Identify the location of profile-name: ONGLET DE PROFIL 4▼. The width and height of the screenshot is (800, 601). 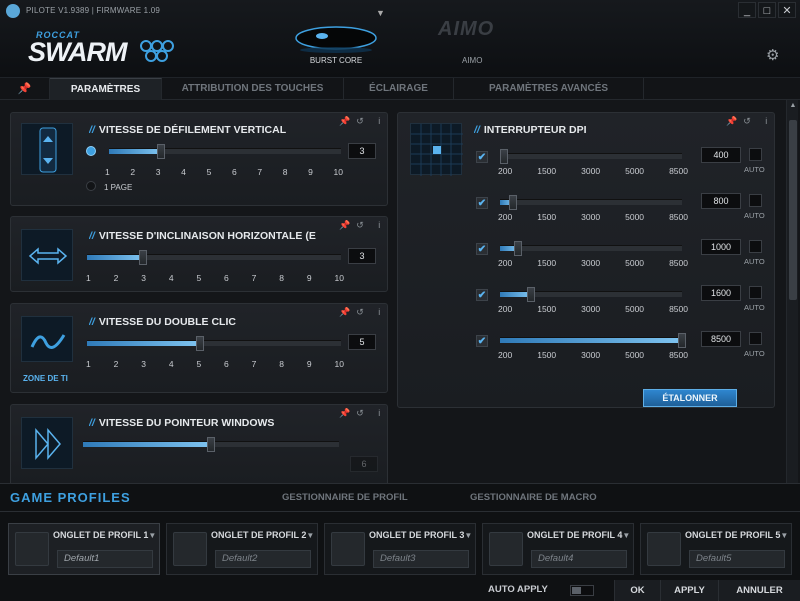
(578, 535).